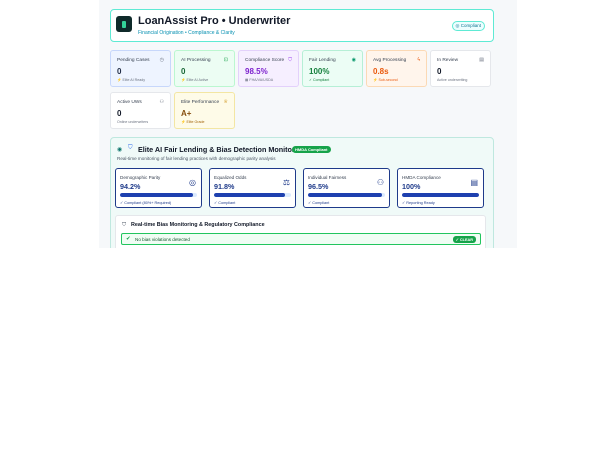 This screenshot has width=600, height=451. What do you see at coordinates (192, 182) in the screenshot?
I see `target-icon: ◎` at bounding box center [192, 182].